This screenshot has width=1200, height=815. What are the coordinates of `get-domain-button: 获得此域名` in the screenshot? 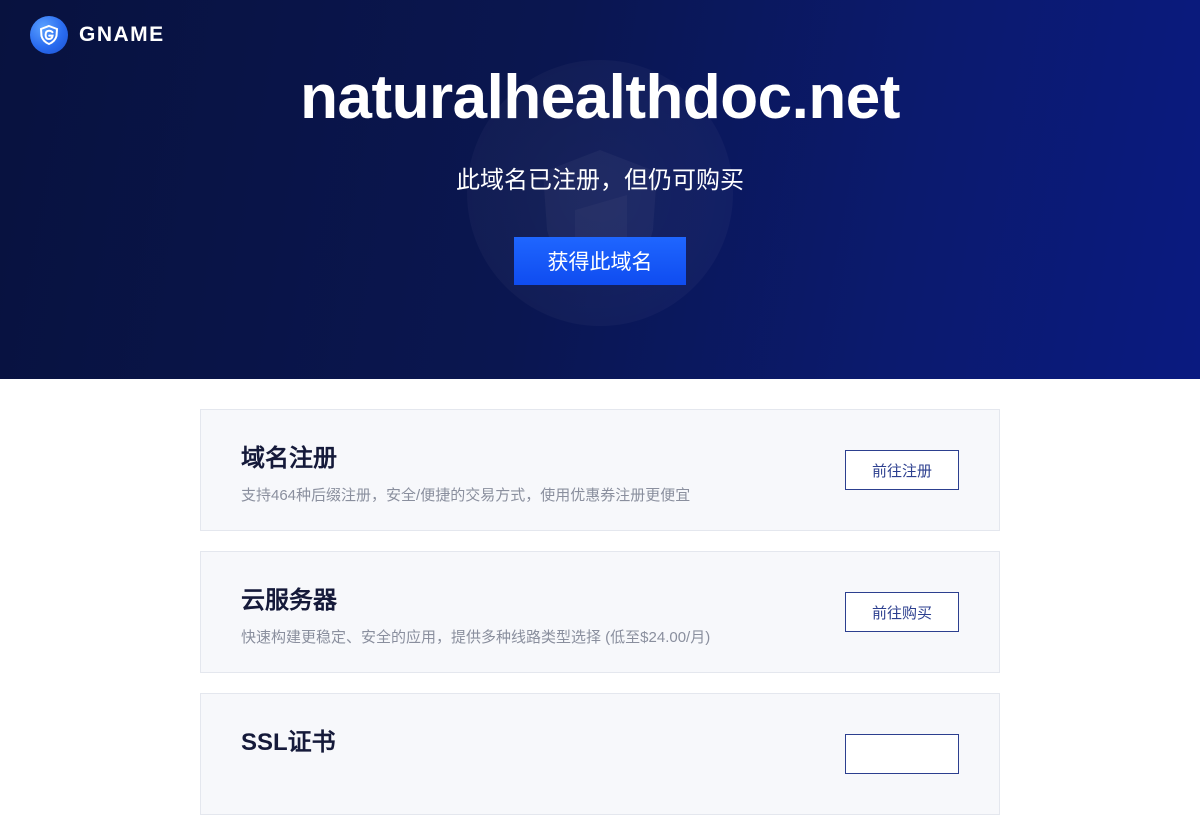 It's located at (600, 261).